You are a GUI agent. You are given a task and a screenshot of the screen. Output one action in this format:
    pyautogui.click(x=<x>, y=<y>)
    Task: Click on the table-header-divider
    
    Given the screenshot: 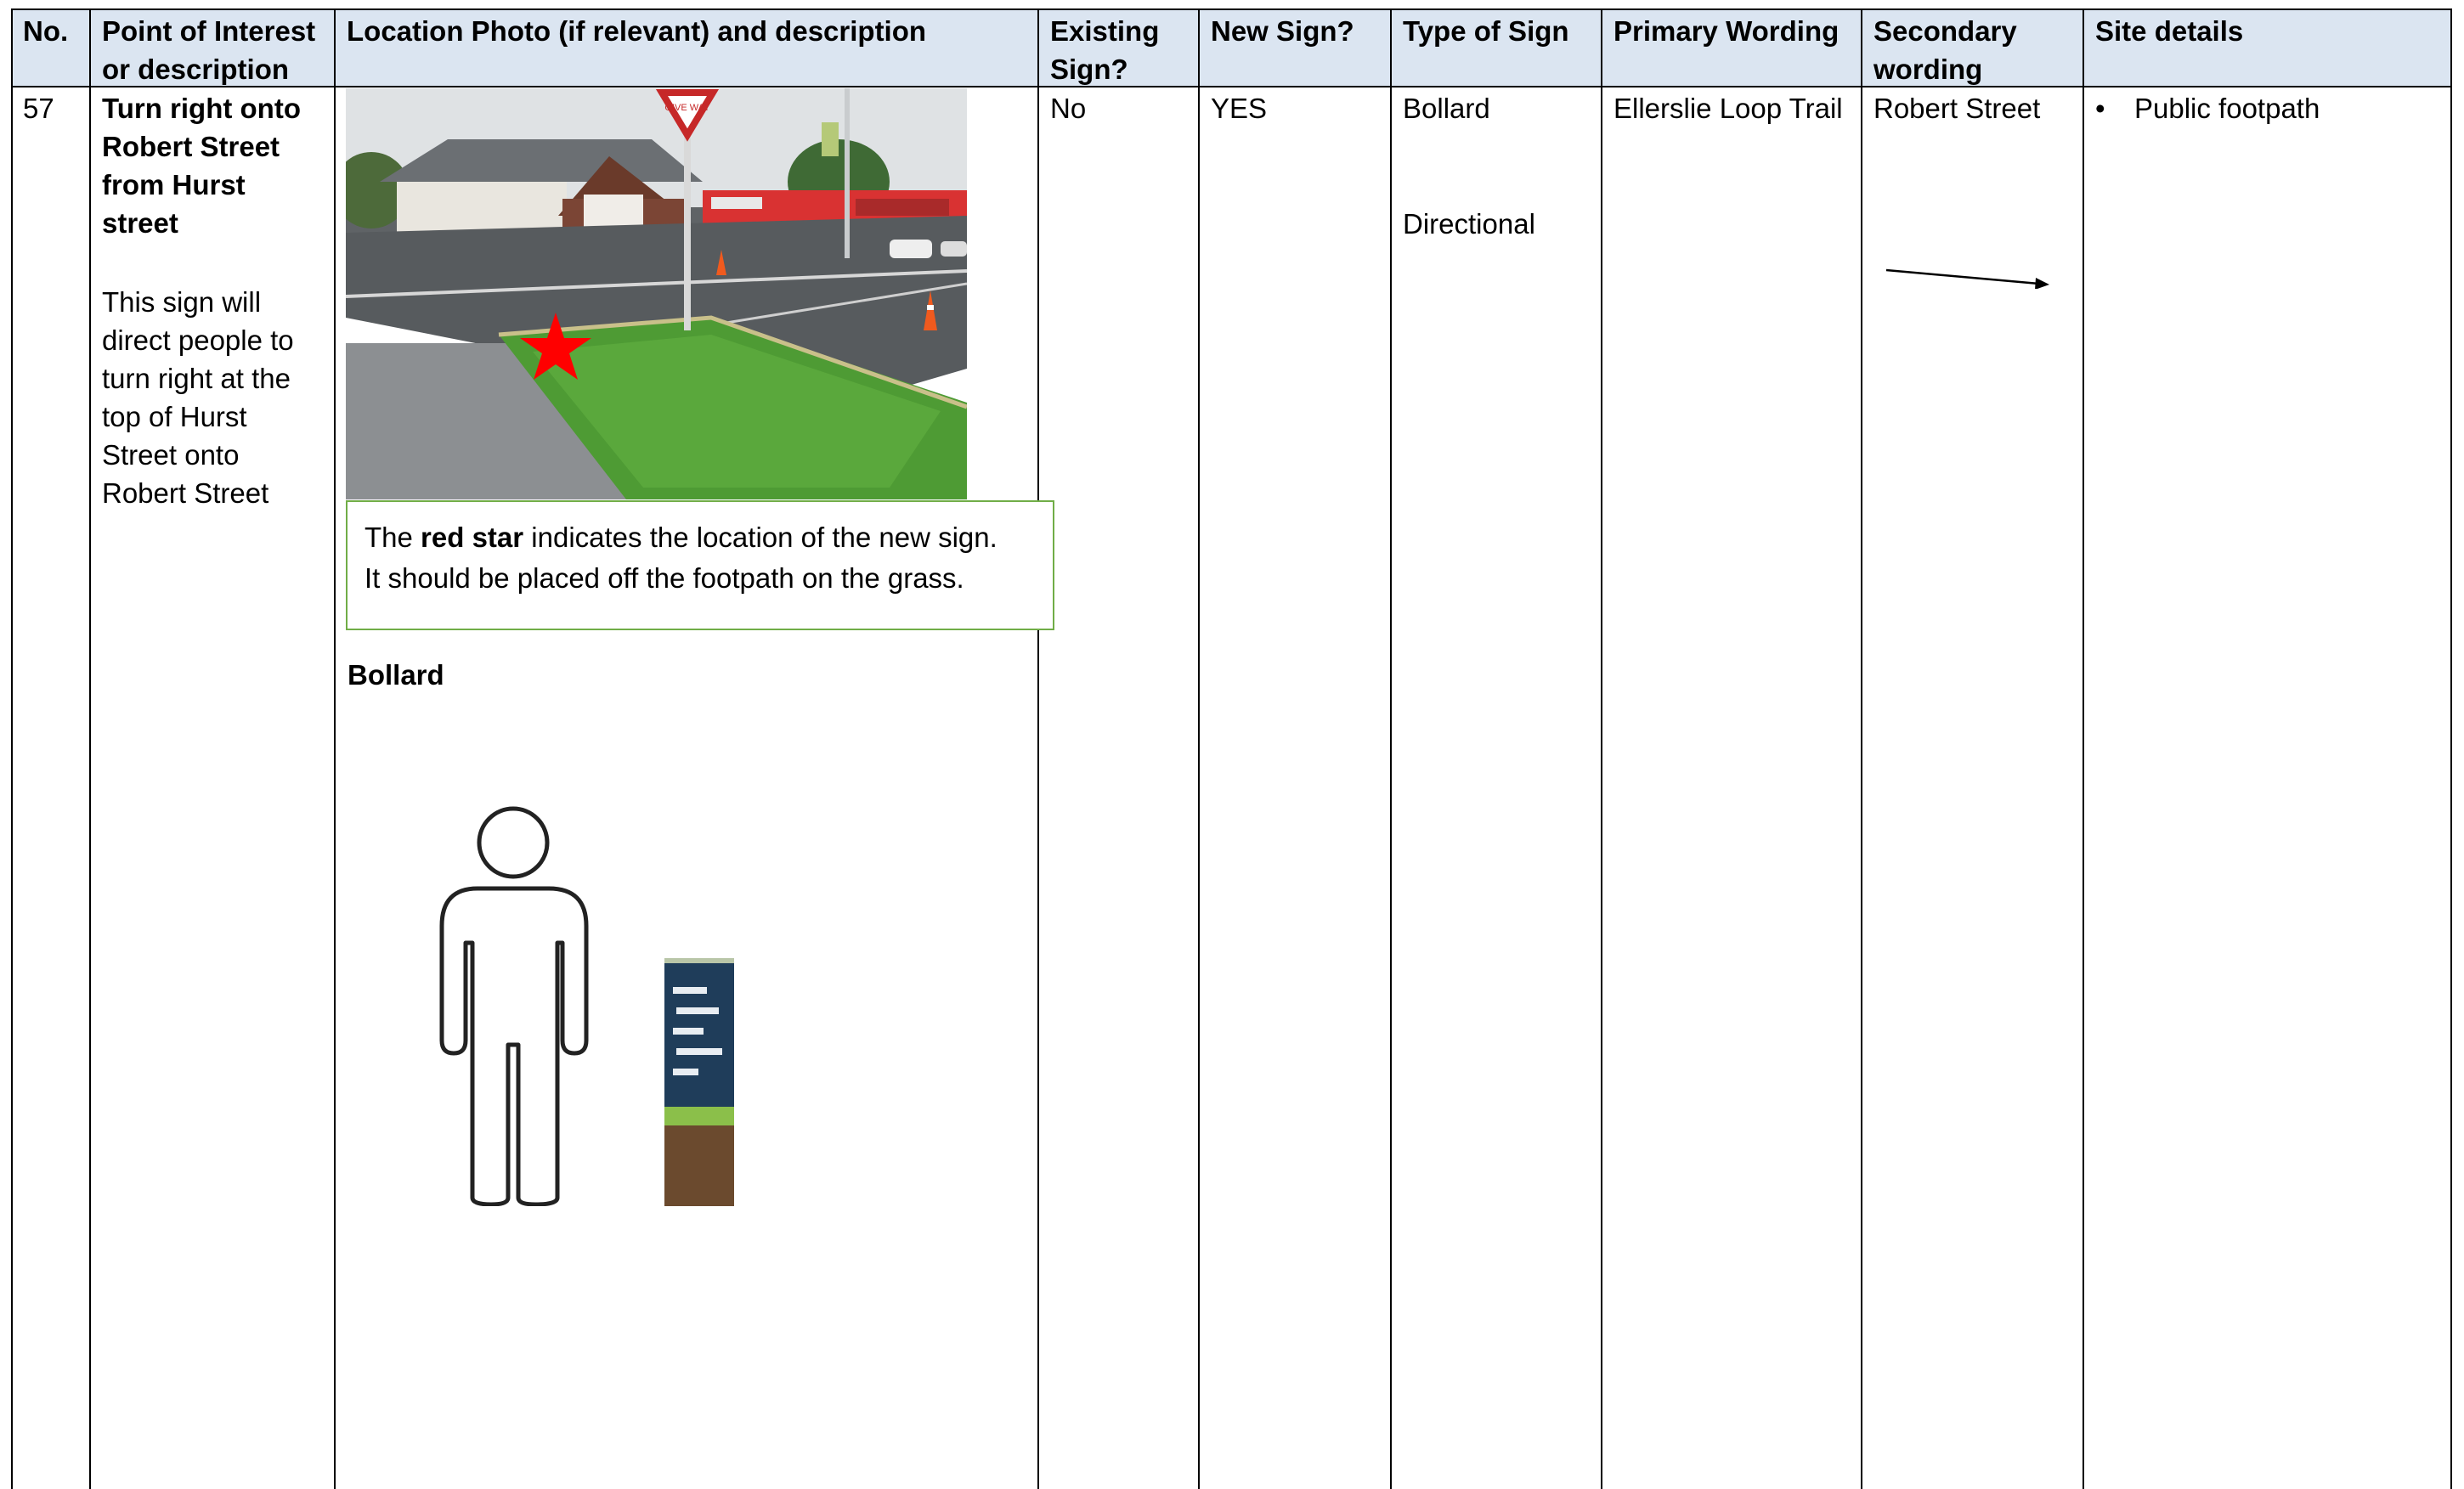 What is the action you would take?
    pyautogui.click(x=1231, y=86)
    